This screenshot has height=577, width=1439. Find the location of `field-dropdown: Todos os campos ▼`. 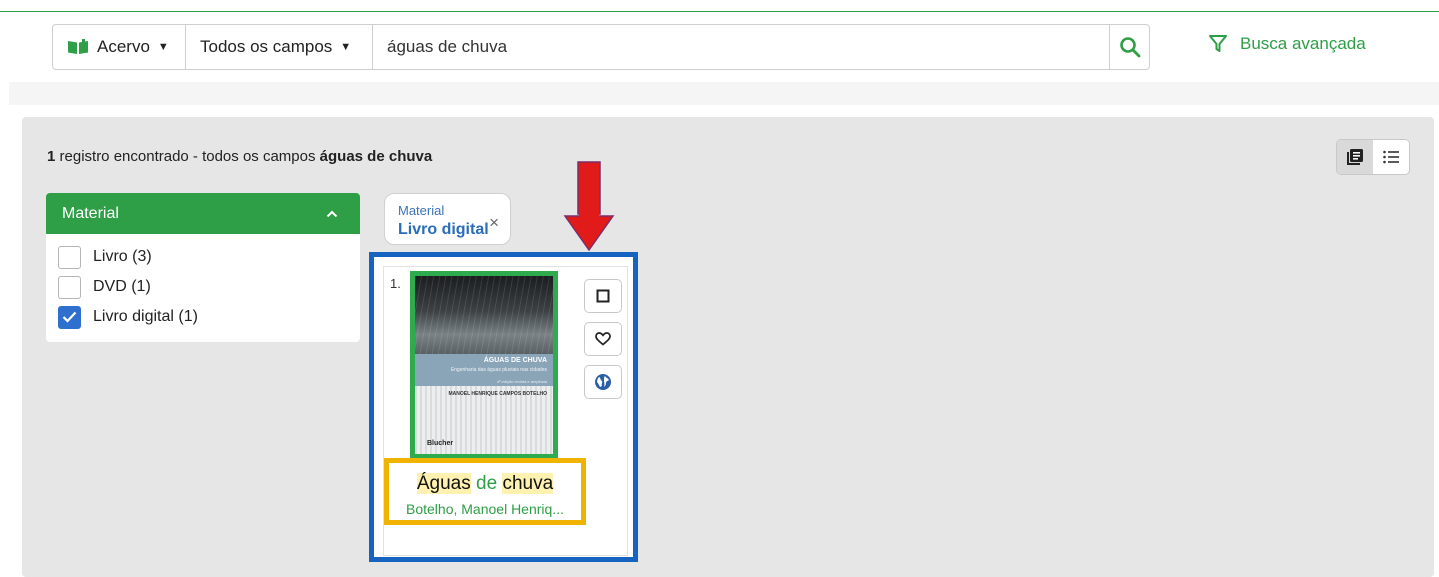

field-dropdown: Todos os campos ▼ is located at coordinates (279, 47).